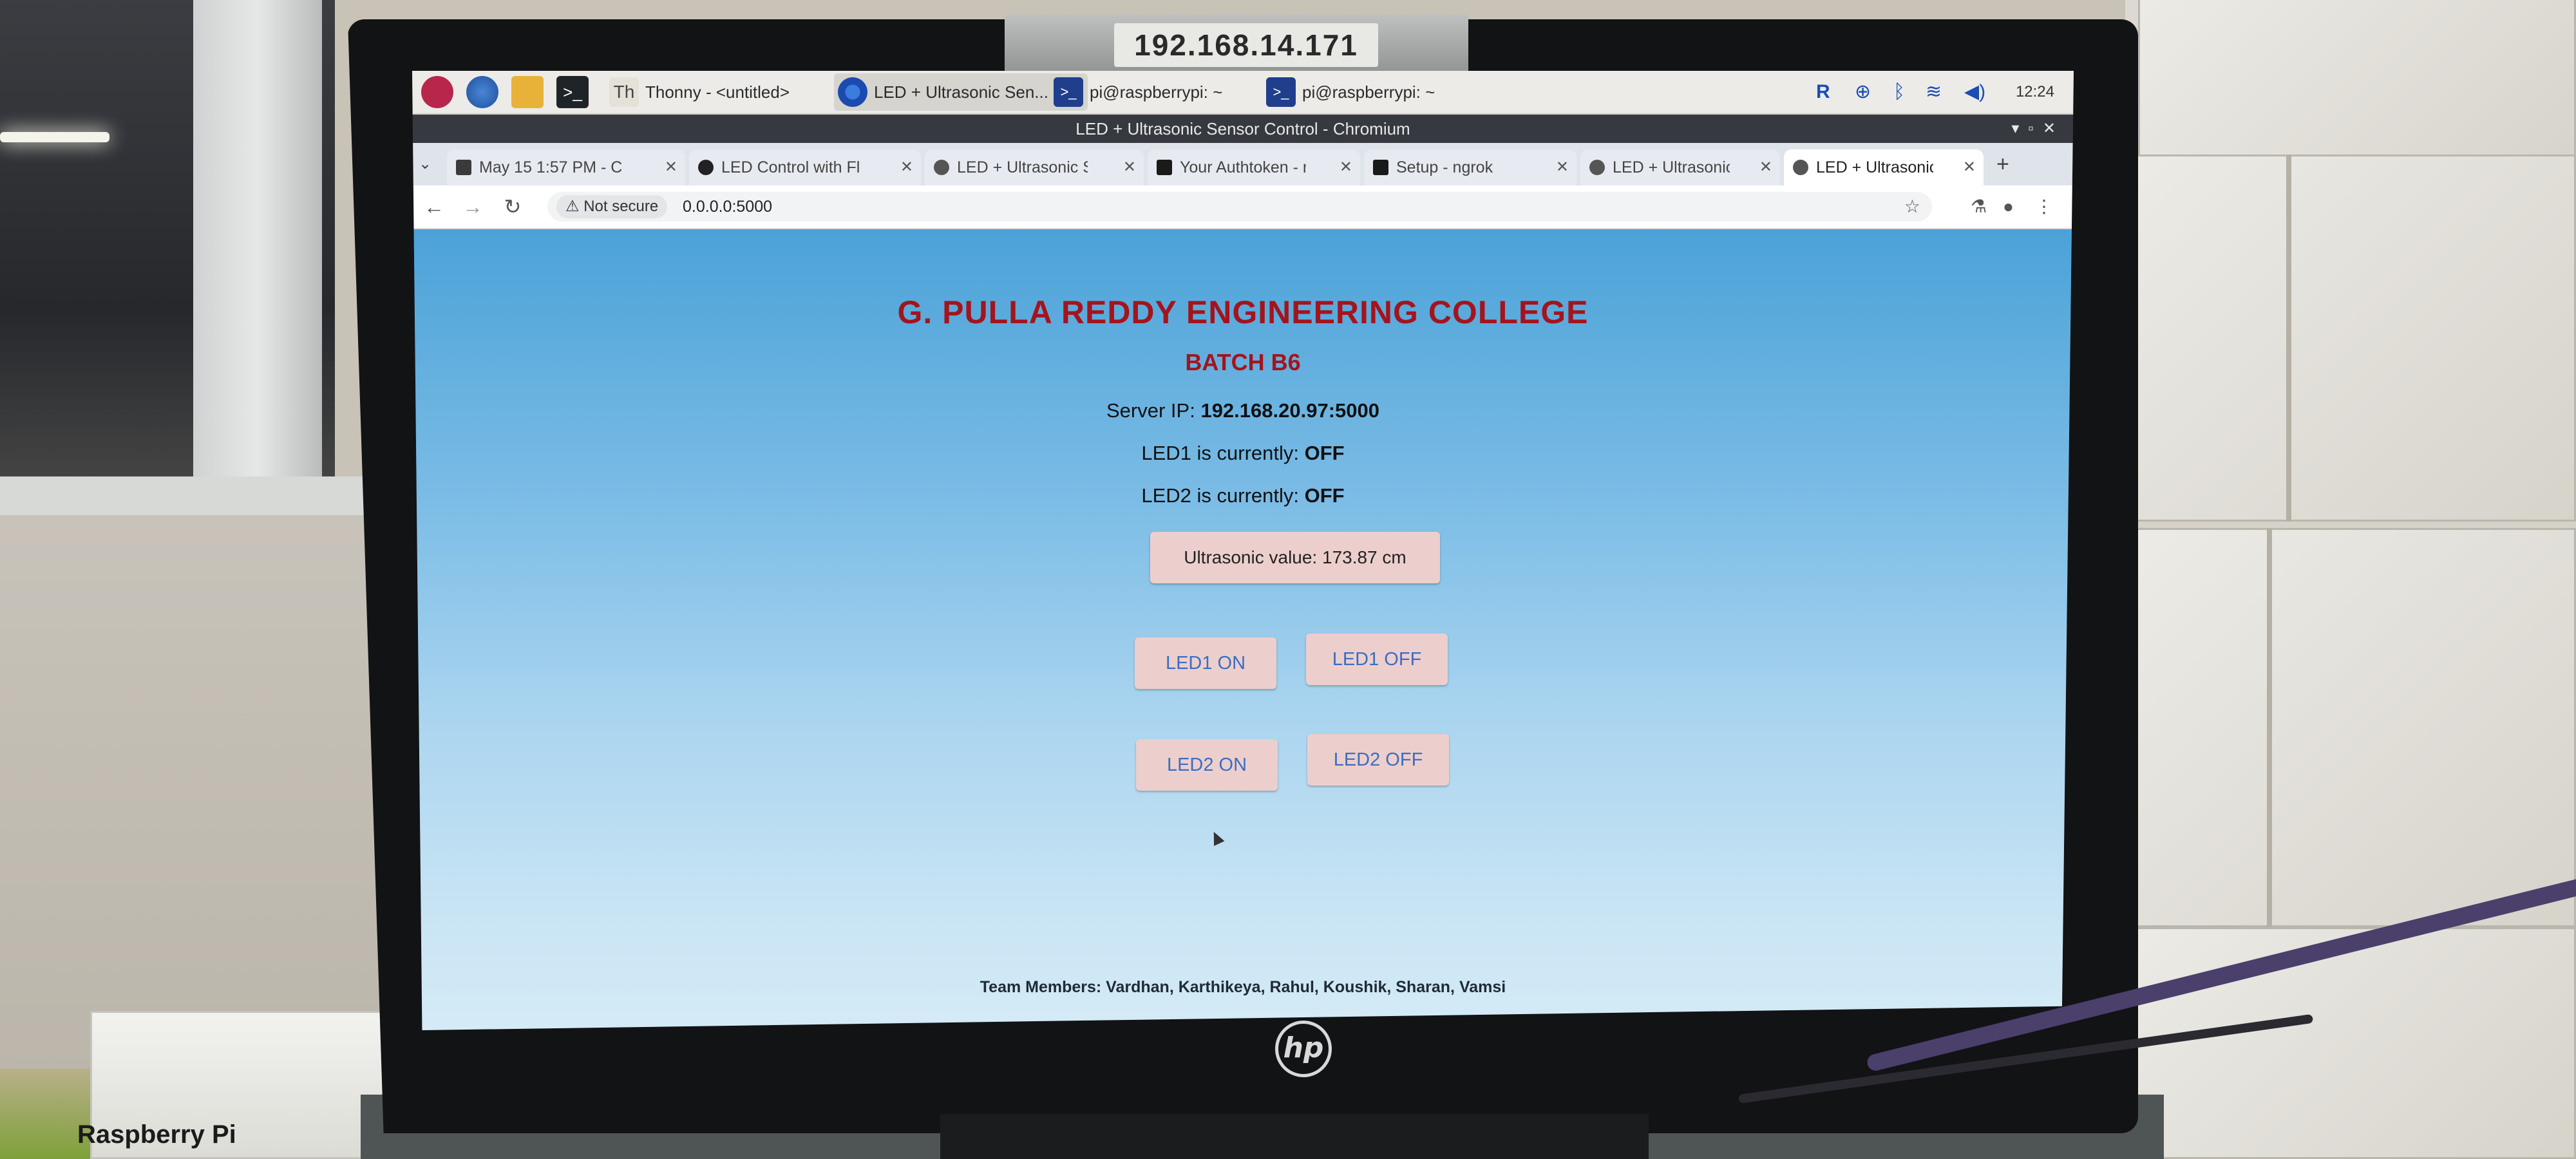 The image size is (2576, 1159). Describe the element at coordinates (1324, 453) in the screenshot. I see `led1-status-value: OFF` at that location.